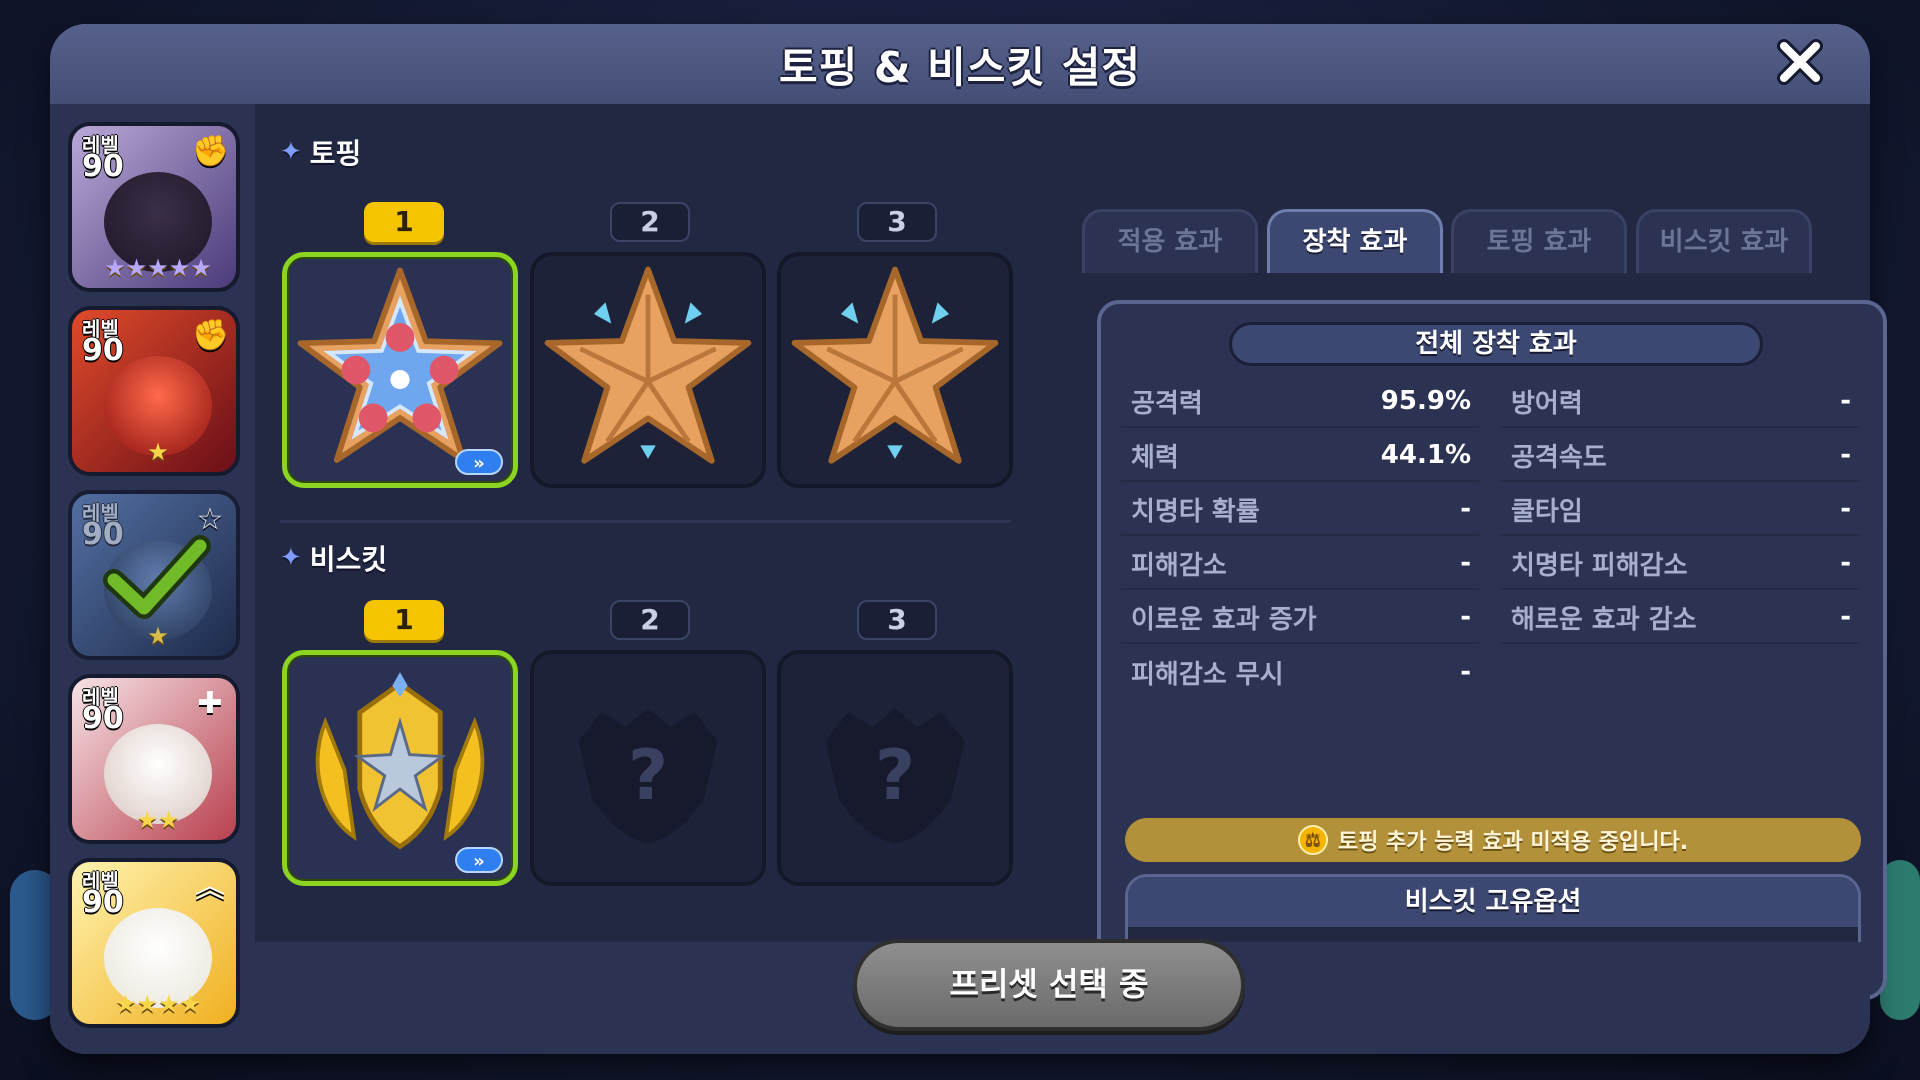 This screenshot has width=1920, height=1080. I want to click on cookie-card-3: 레벨 90 ☆ ★, so click(154, 575).